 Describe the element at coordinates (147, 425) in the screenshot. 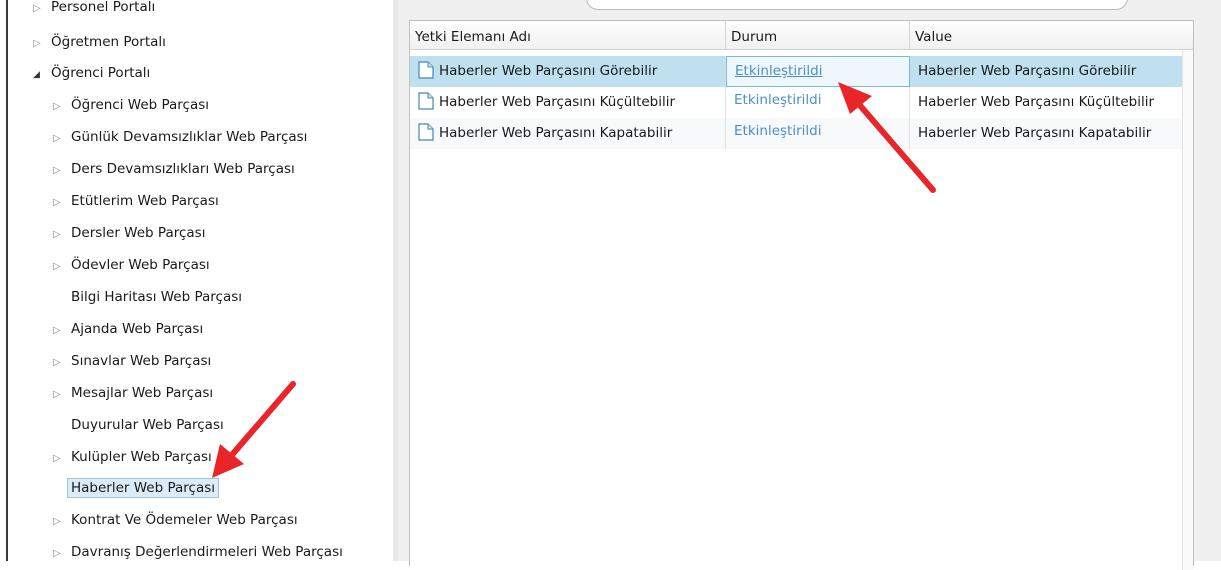

I see `tree-item-label: Duyurular Web Parçası` at that location.